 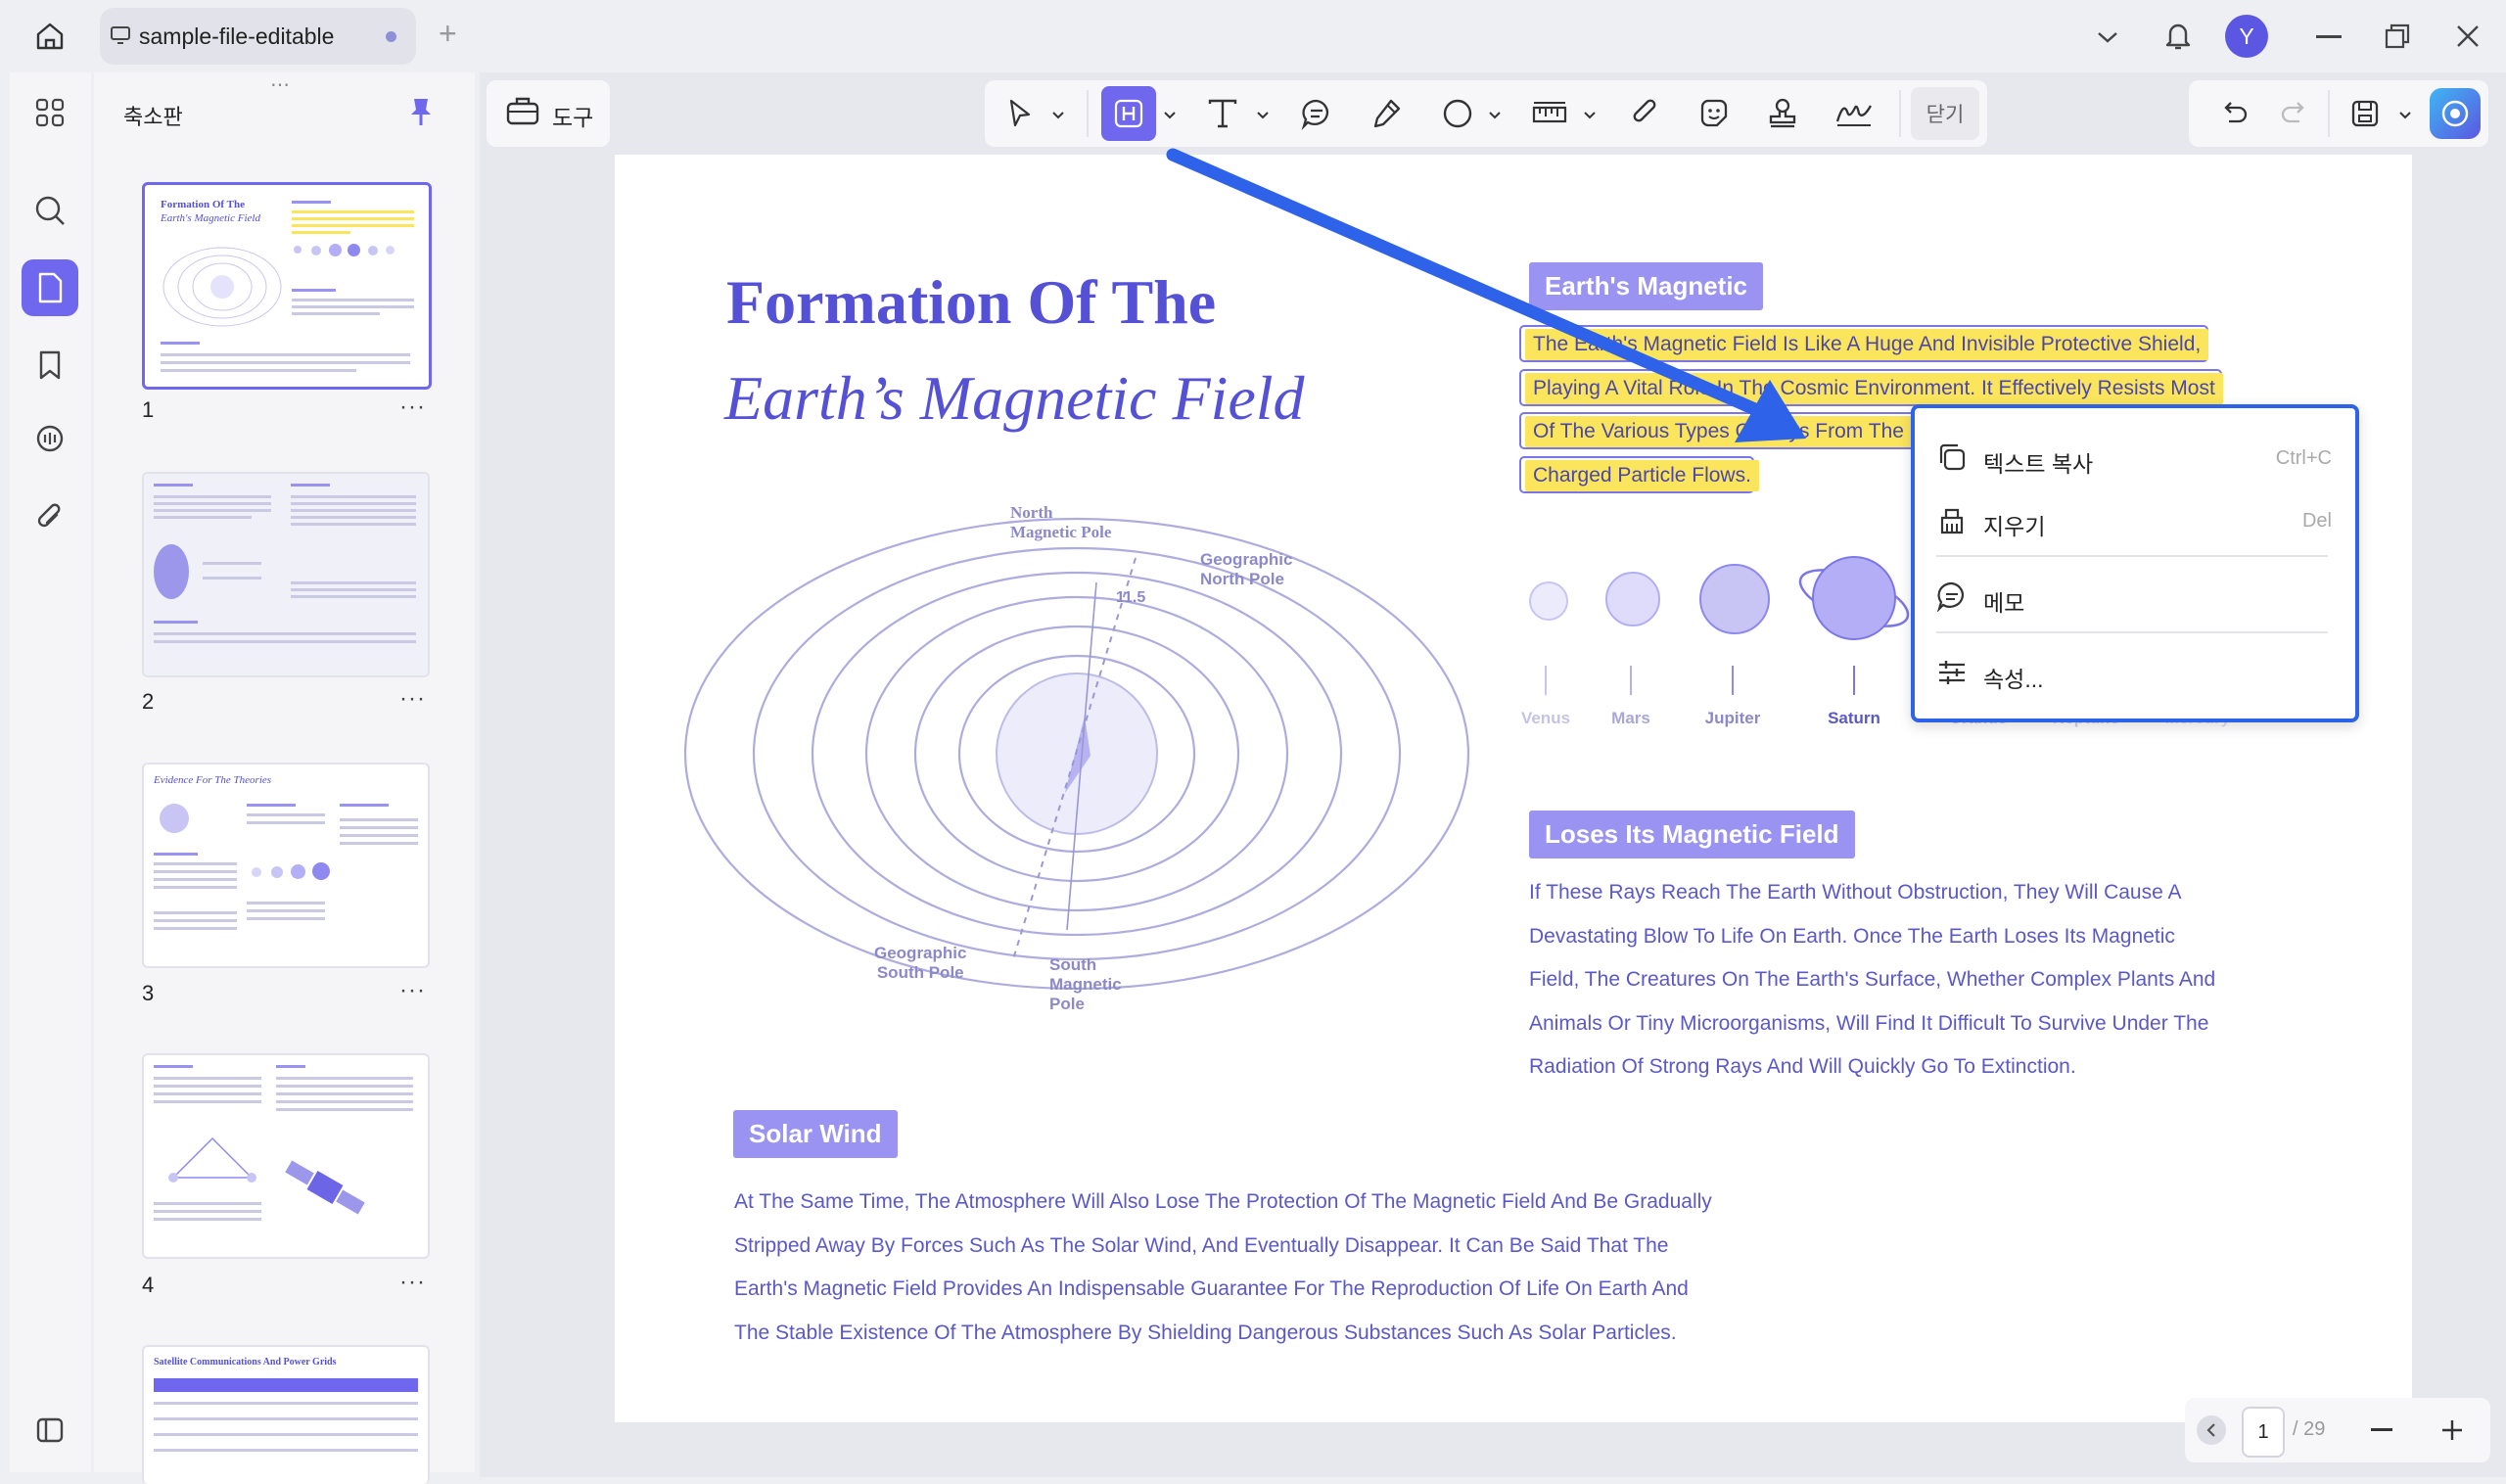 I want to click on thumb-subtitle: Earth's Magnetic Field, so click(x=210, y=218).